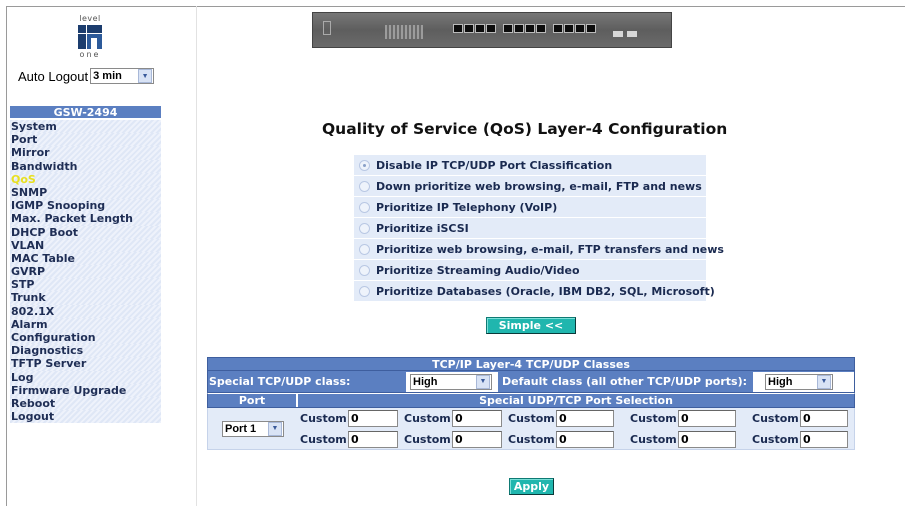  Describe the element at coordinates (85, 338) in the screenshot. I see `sidebar-item-configuration: Configuration` at that location.